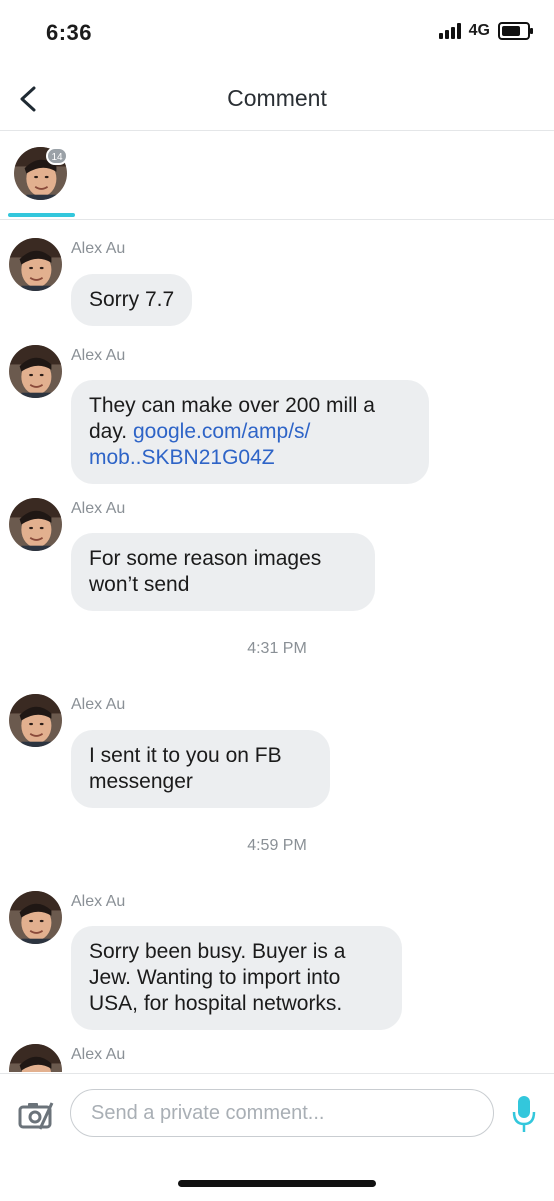 The image size is (554, 1201). What do you see at coordinates (449, 31) in the screenshot?
I see `signal-icon` at bounding box center [449, 31].